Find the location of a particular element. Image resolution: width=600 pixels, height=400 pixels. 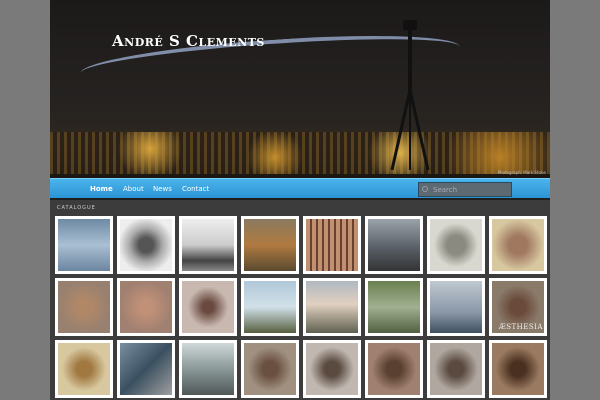

photo-credit: Photograph: Mark Stone is located at coordinates (521, 172).